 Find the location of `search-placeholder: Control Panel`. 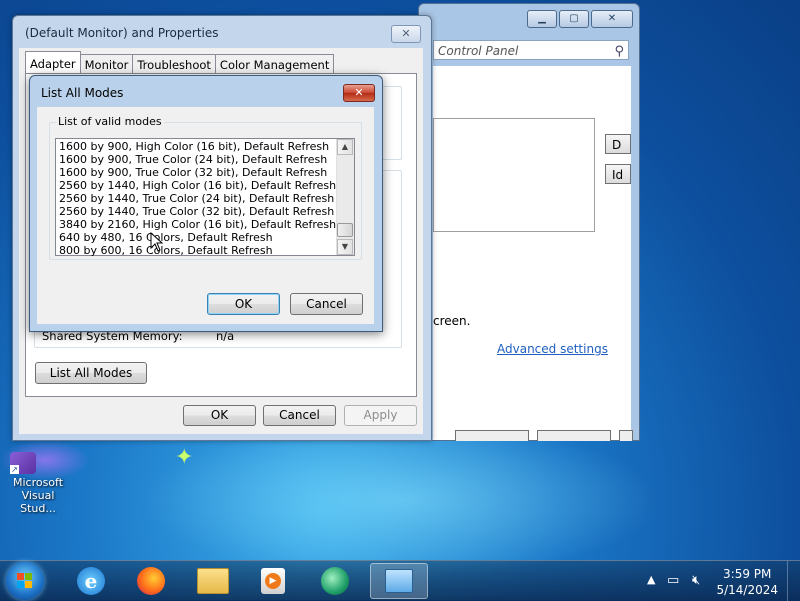

search-placeholder: Control Panel is located at coordinates (478, 51).